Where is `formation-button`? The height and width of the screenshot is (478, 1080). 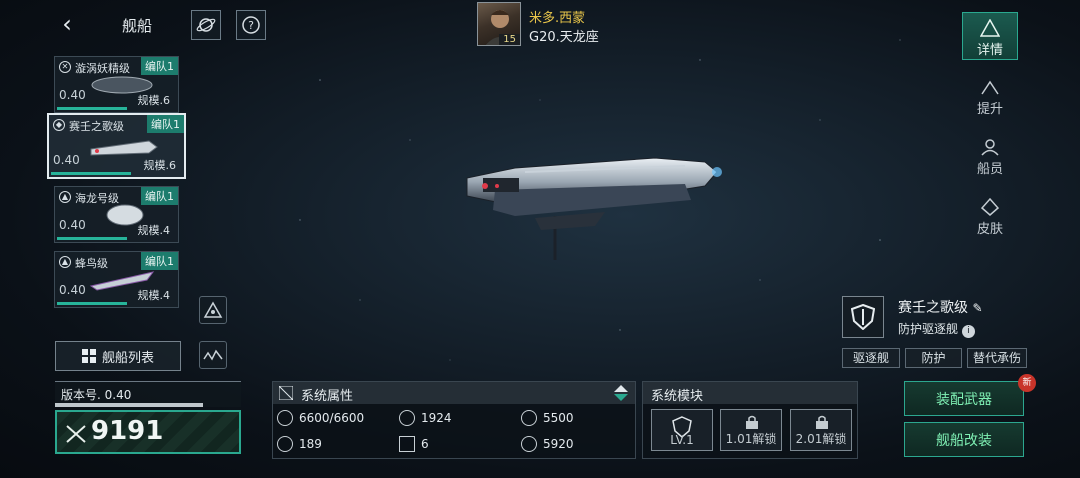 formation-button is located at coordinates (213, 310).